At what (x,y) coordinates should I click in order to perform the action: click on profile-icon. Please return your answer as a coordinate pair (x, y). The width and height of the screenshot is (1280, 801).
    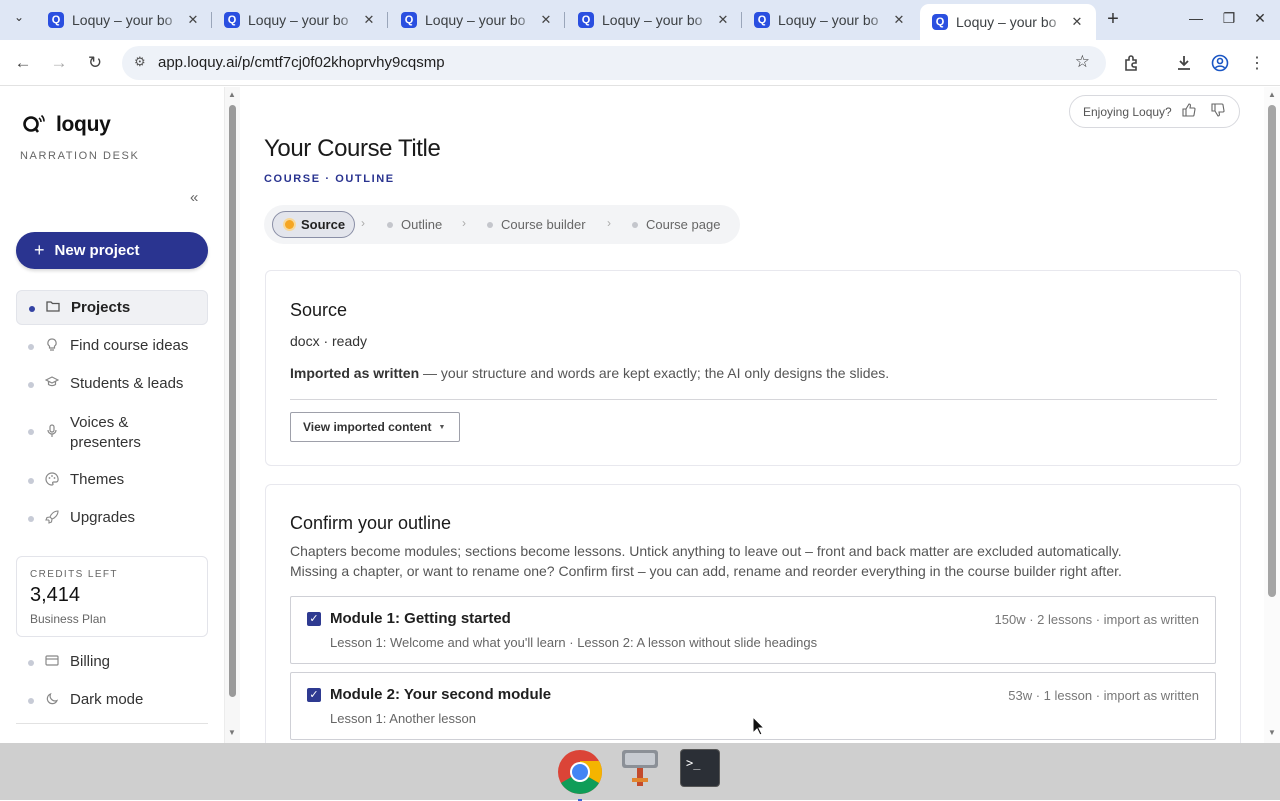
    Looking at the image, I should click on (1220, 63).